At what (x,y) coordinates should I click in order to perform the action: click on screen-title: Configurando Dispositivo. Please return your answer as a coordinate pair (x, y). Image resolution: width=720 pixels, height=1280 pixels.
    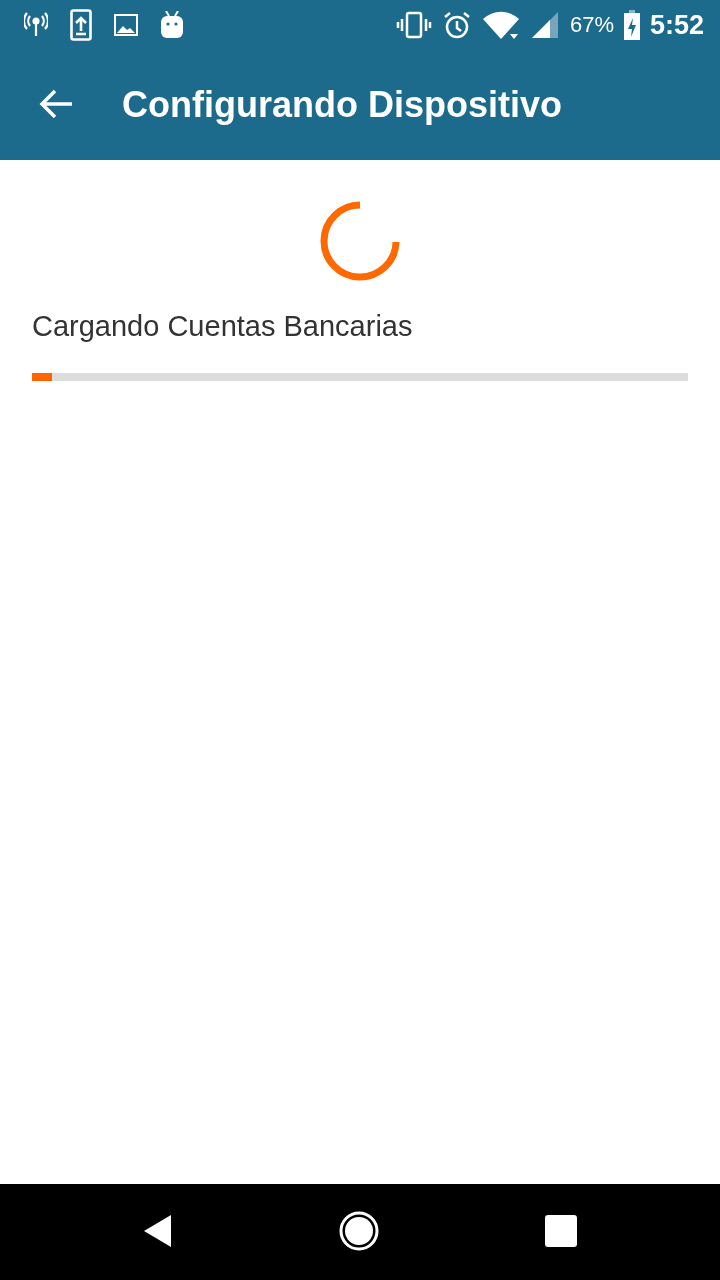
    Looking at the image, I should click on (342, 105).